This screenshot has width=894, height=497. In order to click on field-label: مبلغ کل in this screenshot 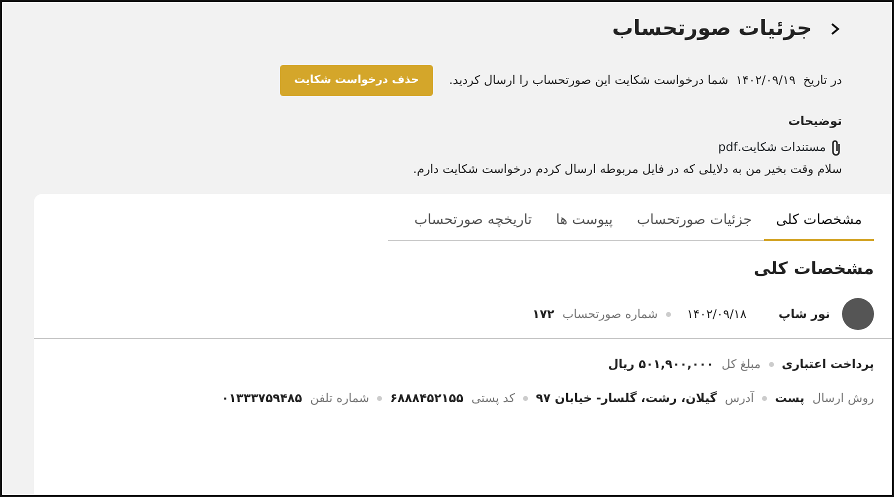, I will do `click(741, 365)`.